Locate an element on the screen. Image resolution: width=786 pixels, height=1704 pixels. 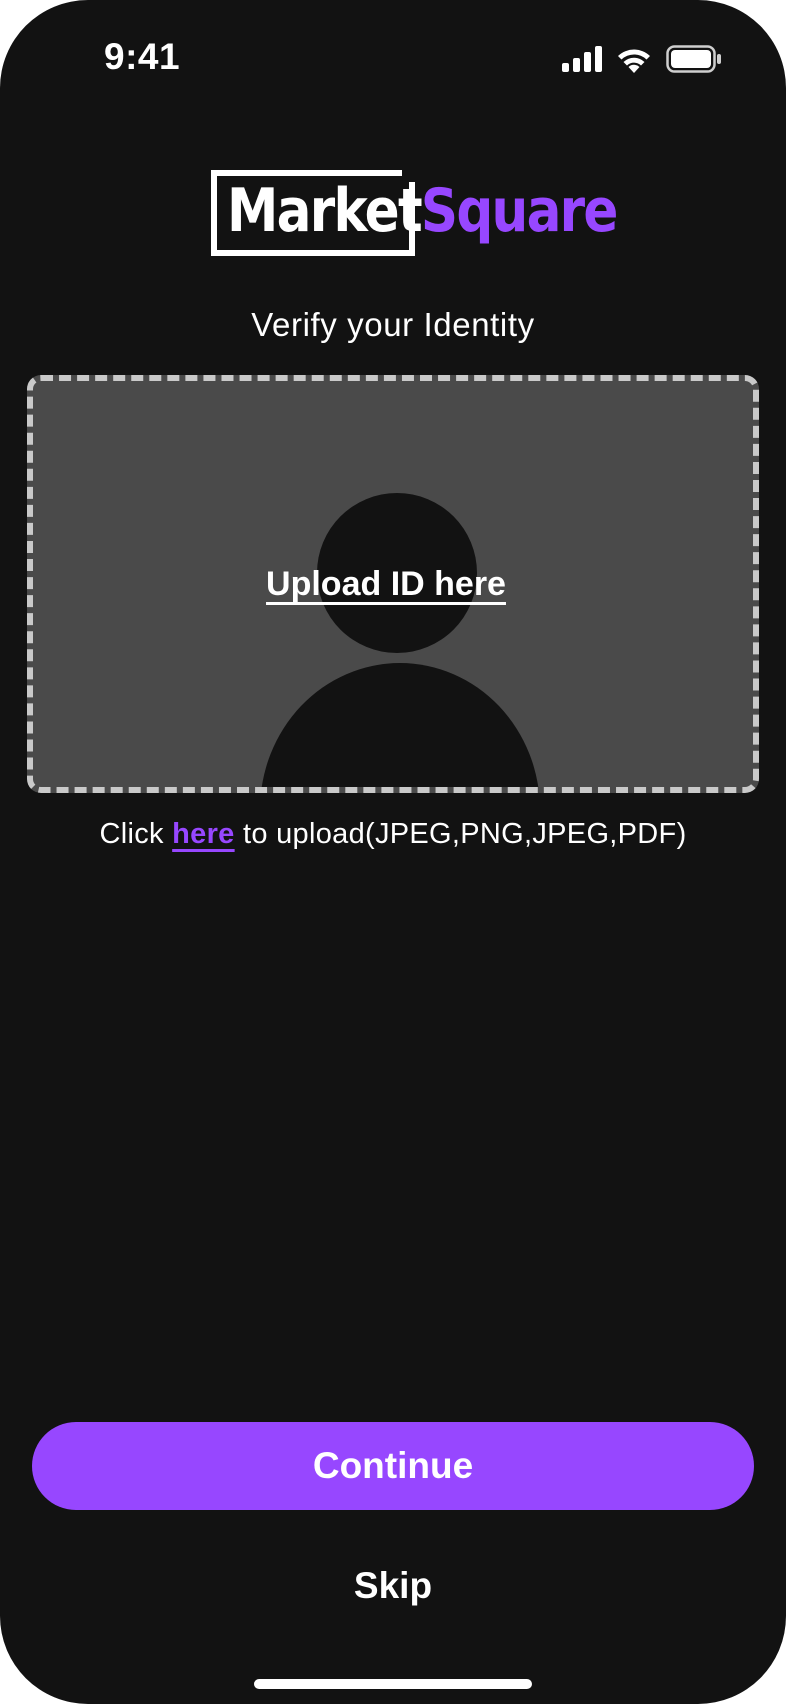
skip-button: Skip is located at coordinates (393, 1586).